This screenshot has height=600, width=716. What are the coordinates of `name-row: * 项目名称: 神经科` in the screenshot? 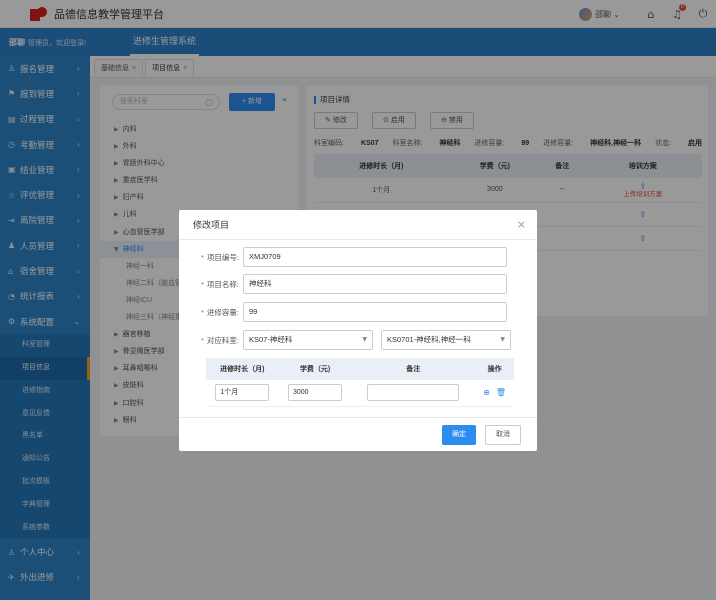 It's located at (343, 284).